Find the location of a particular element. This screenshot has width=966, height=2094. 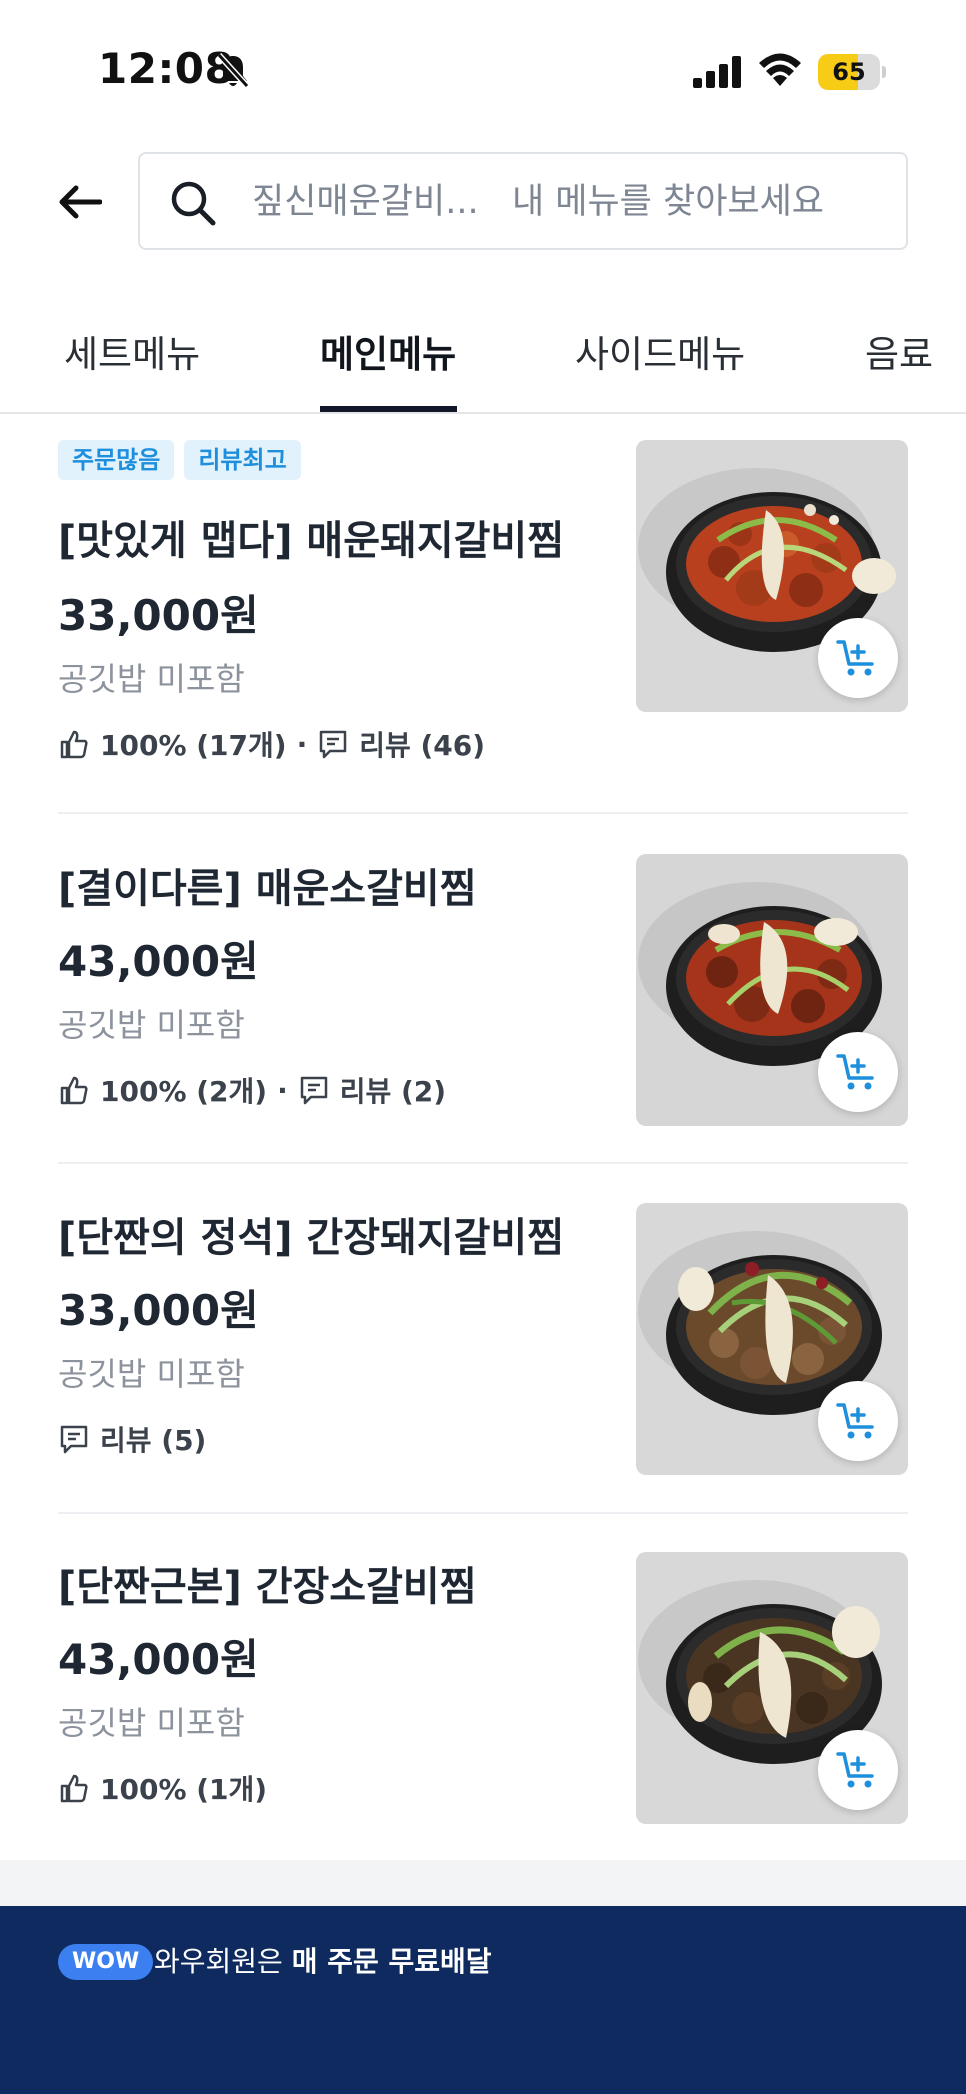

item-stats: 100% (1개) is located at coordinates (162, 1788).